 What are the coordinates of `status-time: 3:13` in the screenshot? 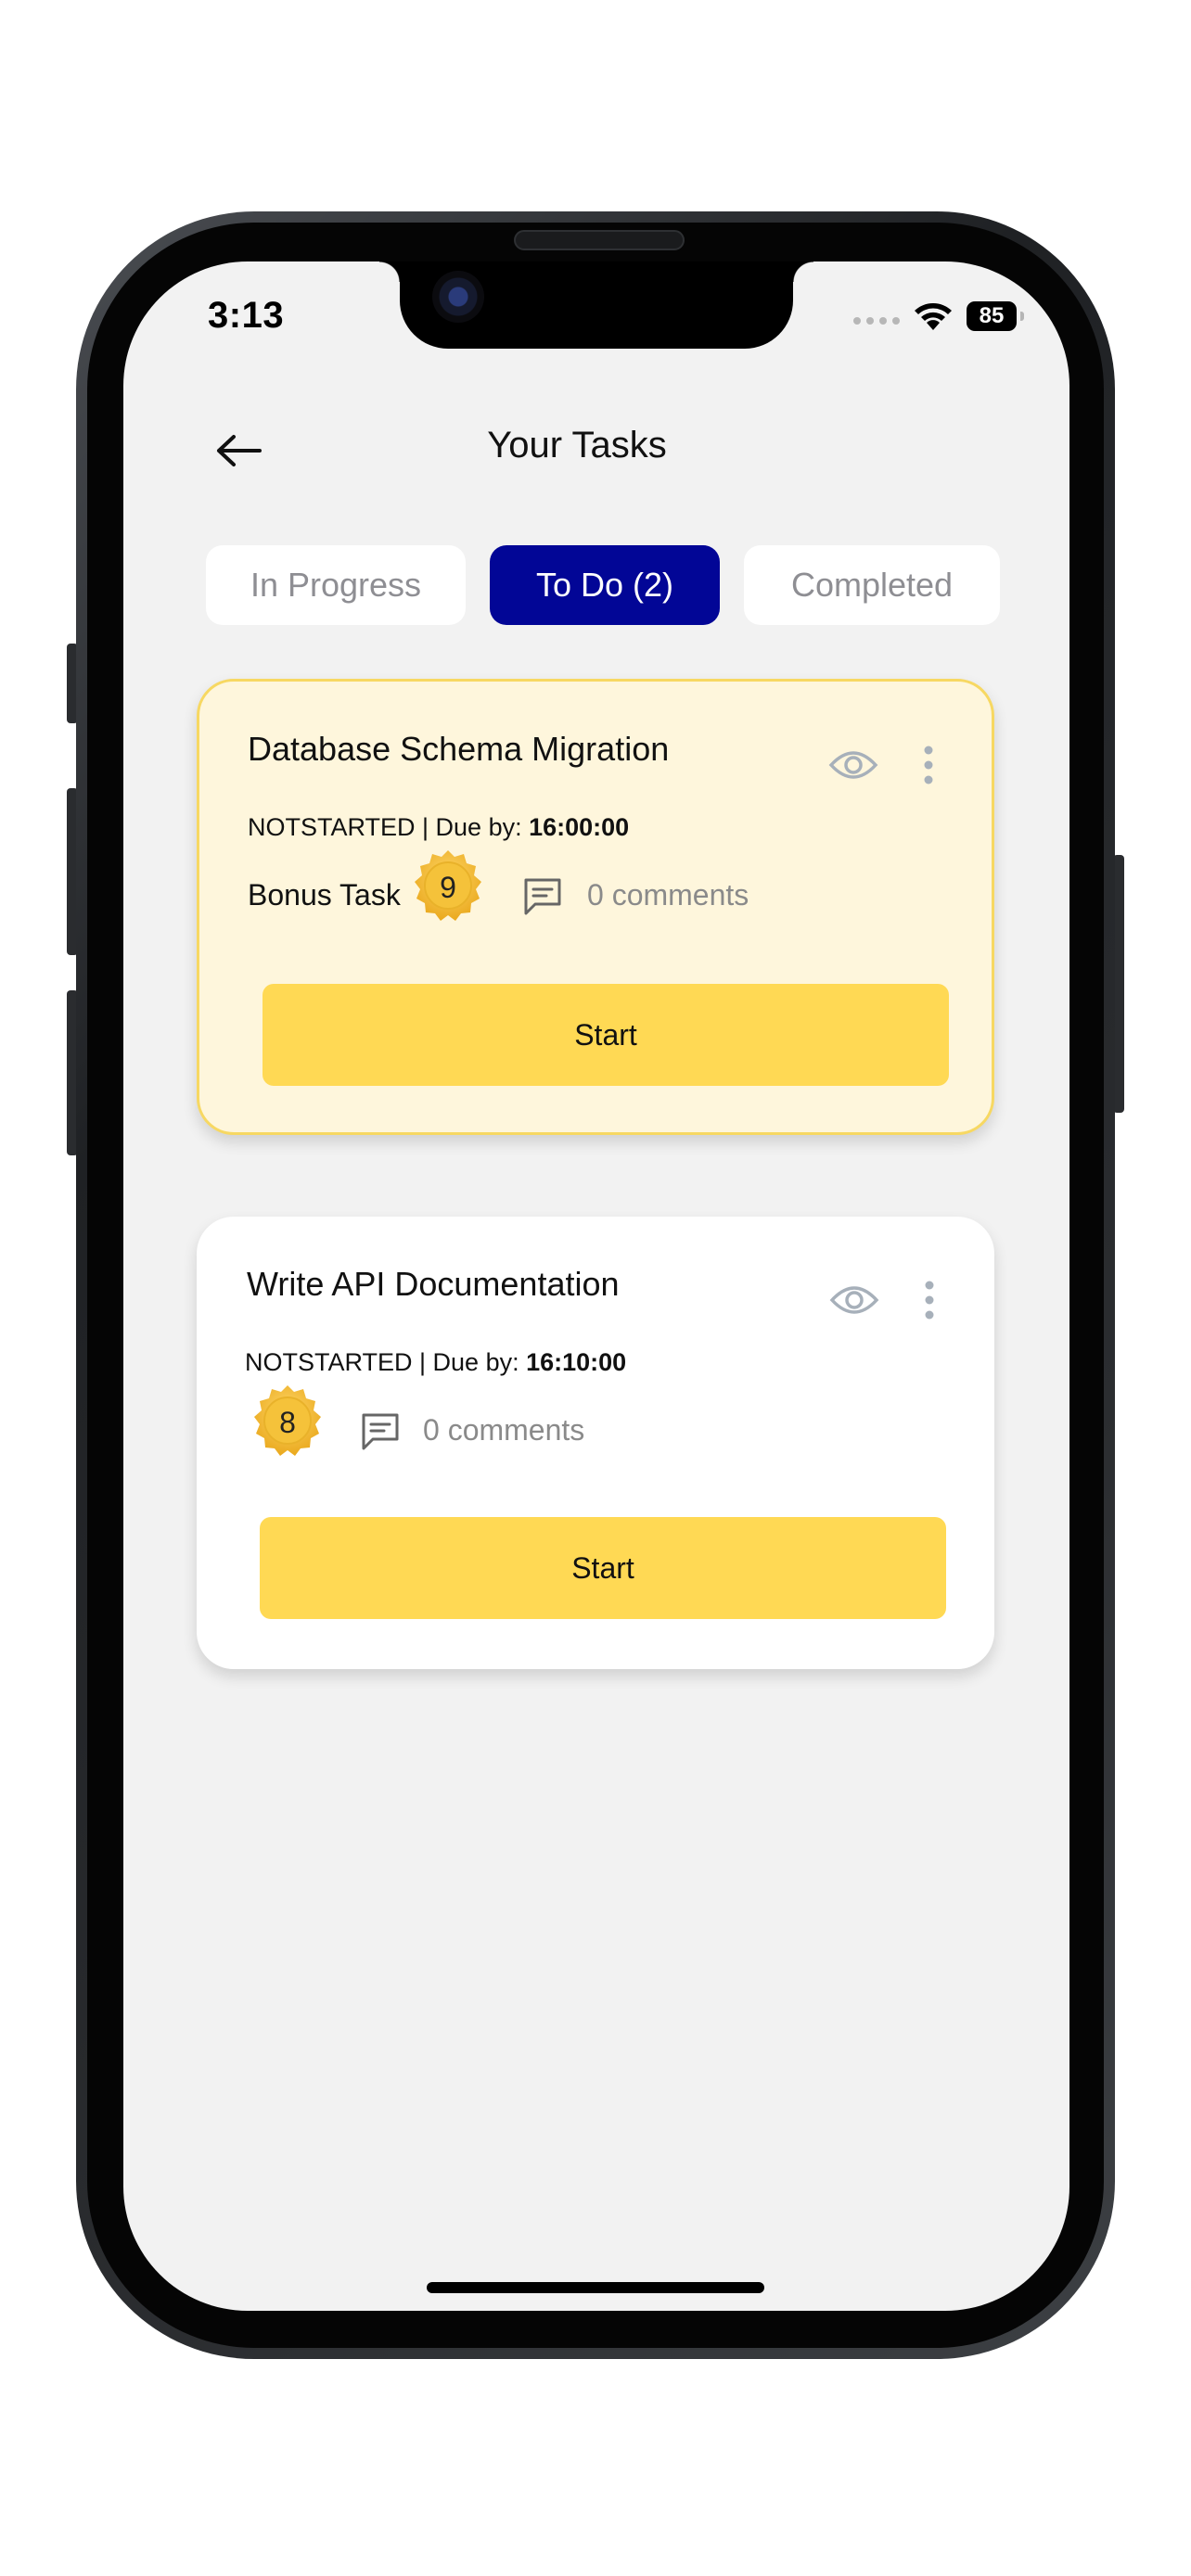 It's located at (247, 316).